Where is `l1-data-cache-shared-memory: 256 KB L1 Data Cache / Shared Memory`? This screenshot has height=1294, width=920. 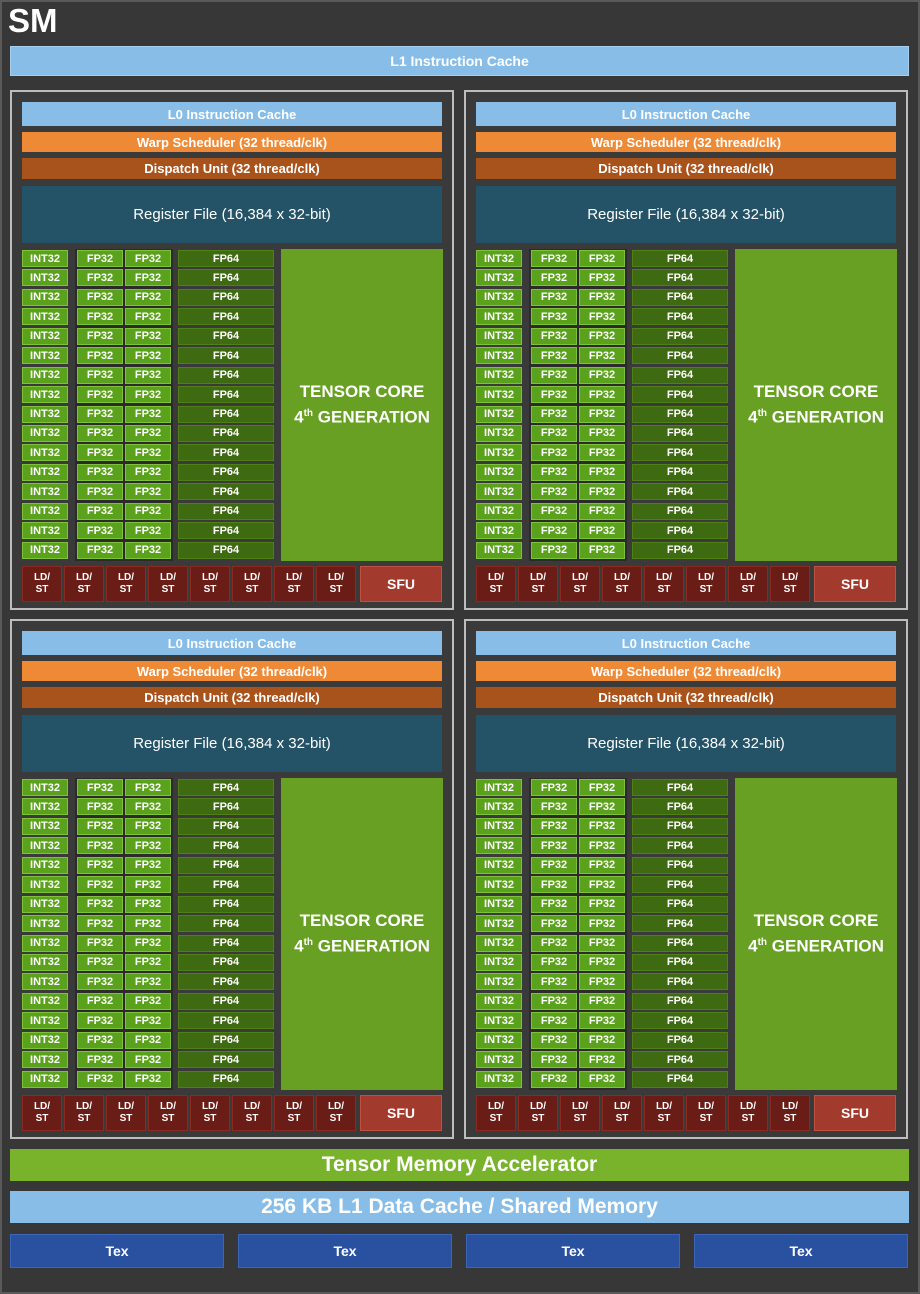 l1-data-cache-shared-memory: 256 KB L1 Data Cache / Shared Memory is located at coordinates (459, 1207).